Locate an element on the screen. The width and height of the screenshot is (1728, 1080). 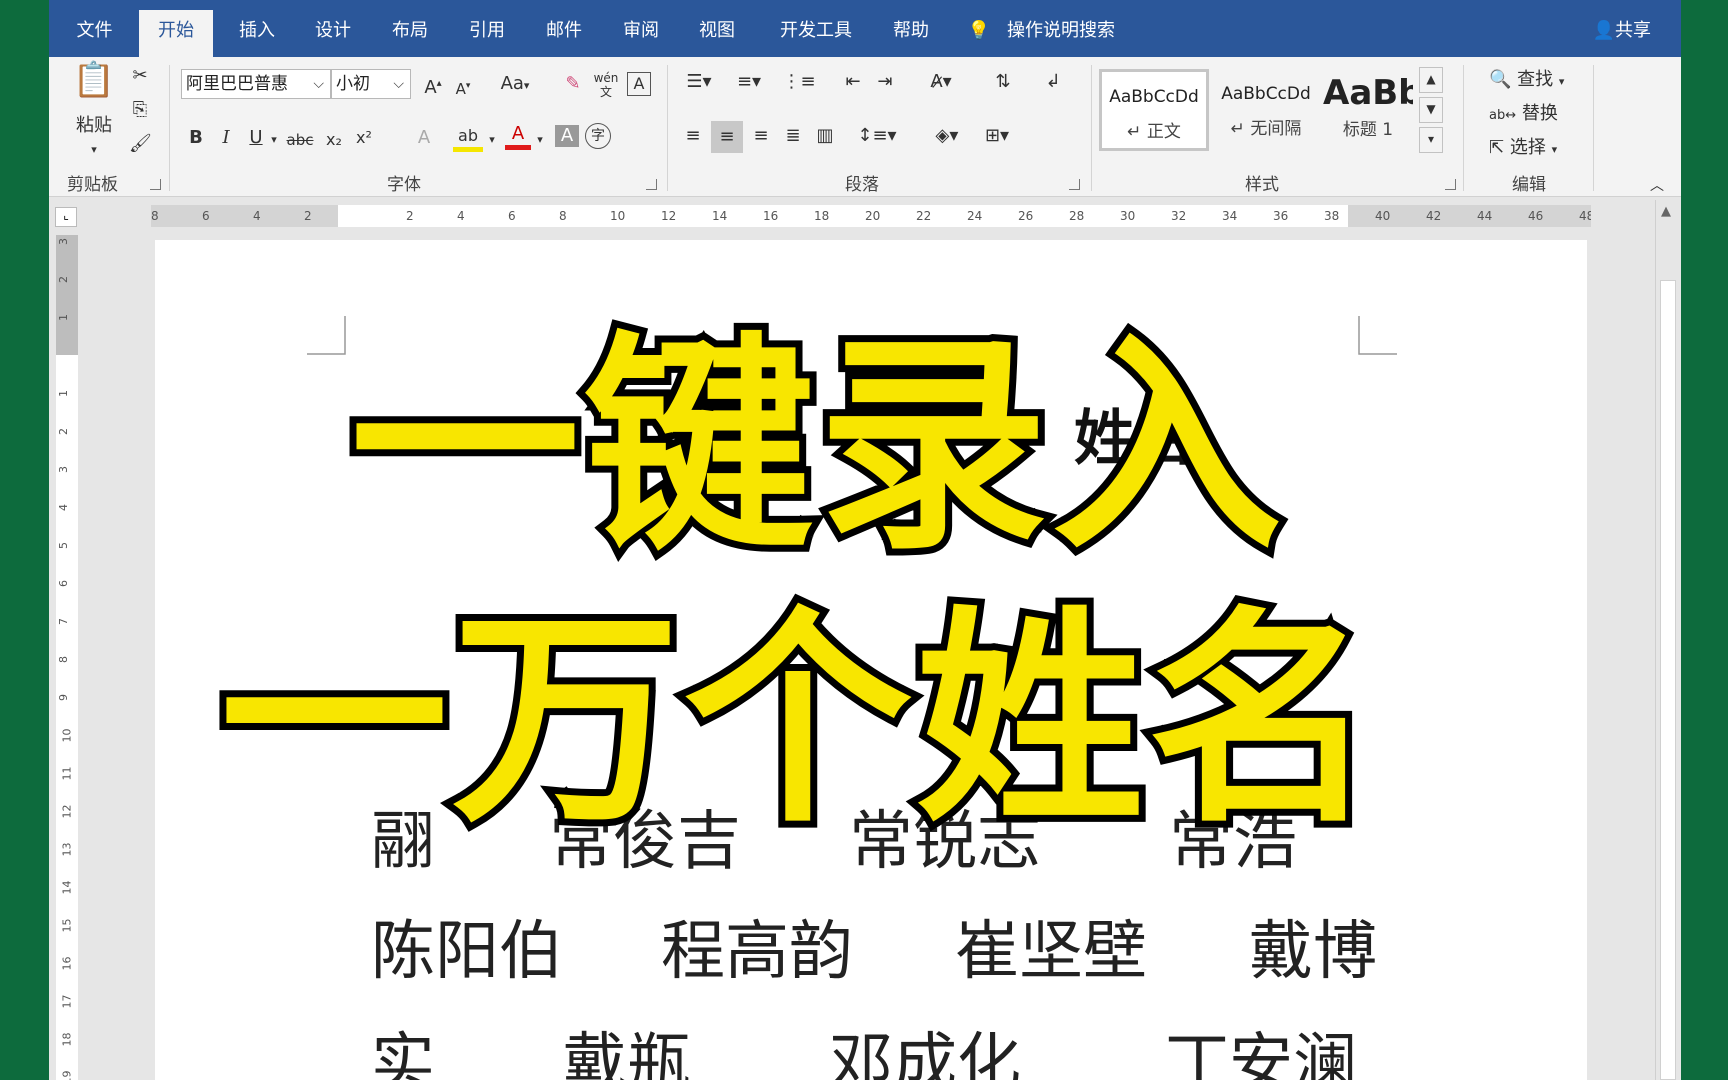
tab-home: 开始 is located at coordinates (176, 33).